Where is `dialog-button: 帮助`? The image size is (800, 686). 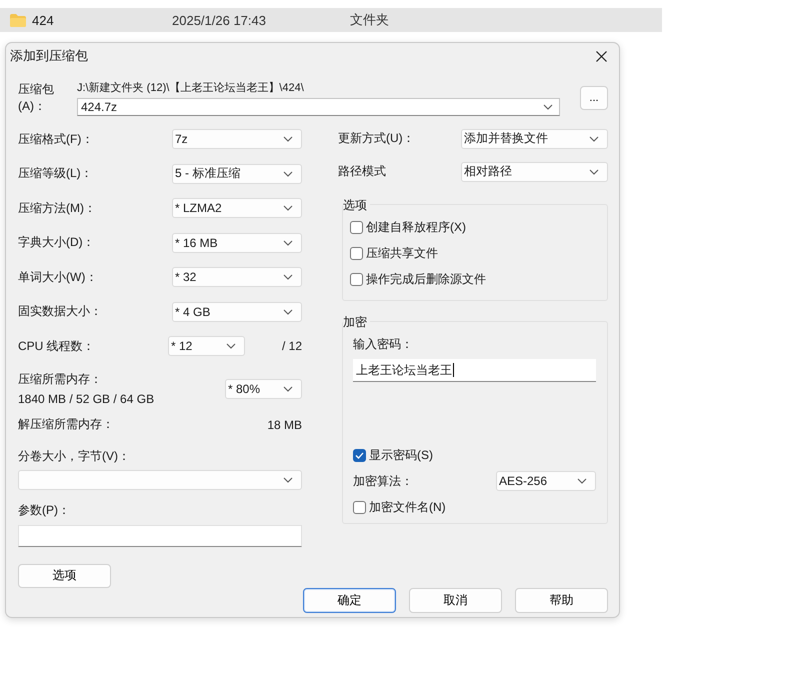 dialog-button: 帮助 is located at coordinates (561, 600).